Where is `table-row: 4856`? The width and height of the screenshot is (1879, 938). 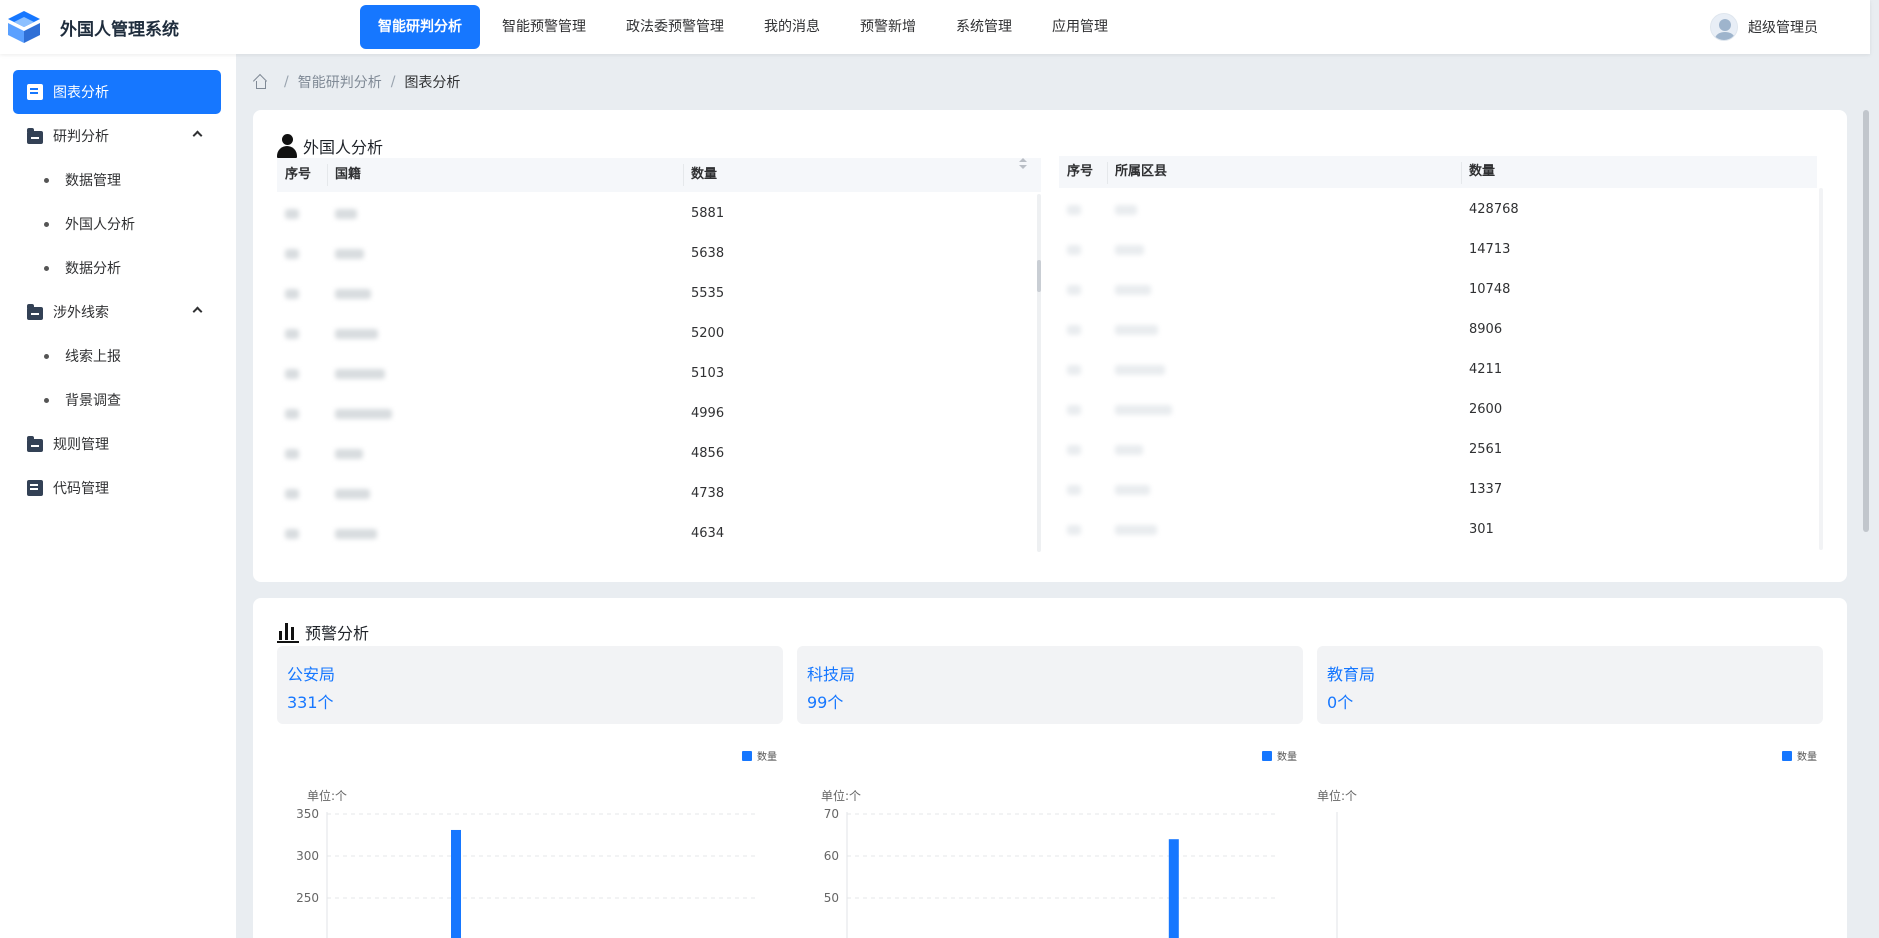
table-row: 4856 is located at coordinates (655, 454).